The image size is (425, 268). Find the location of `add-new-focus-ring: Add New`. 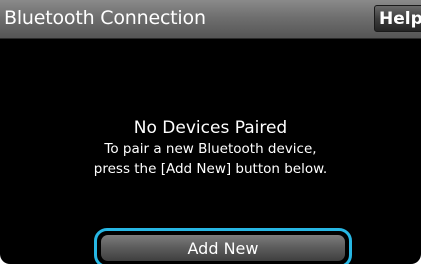

add-new-focus-ring: Add New is located at coordinates (223, 246).